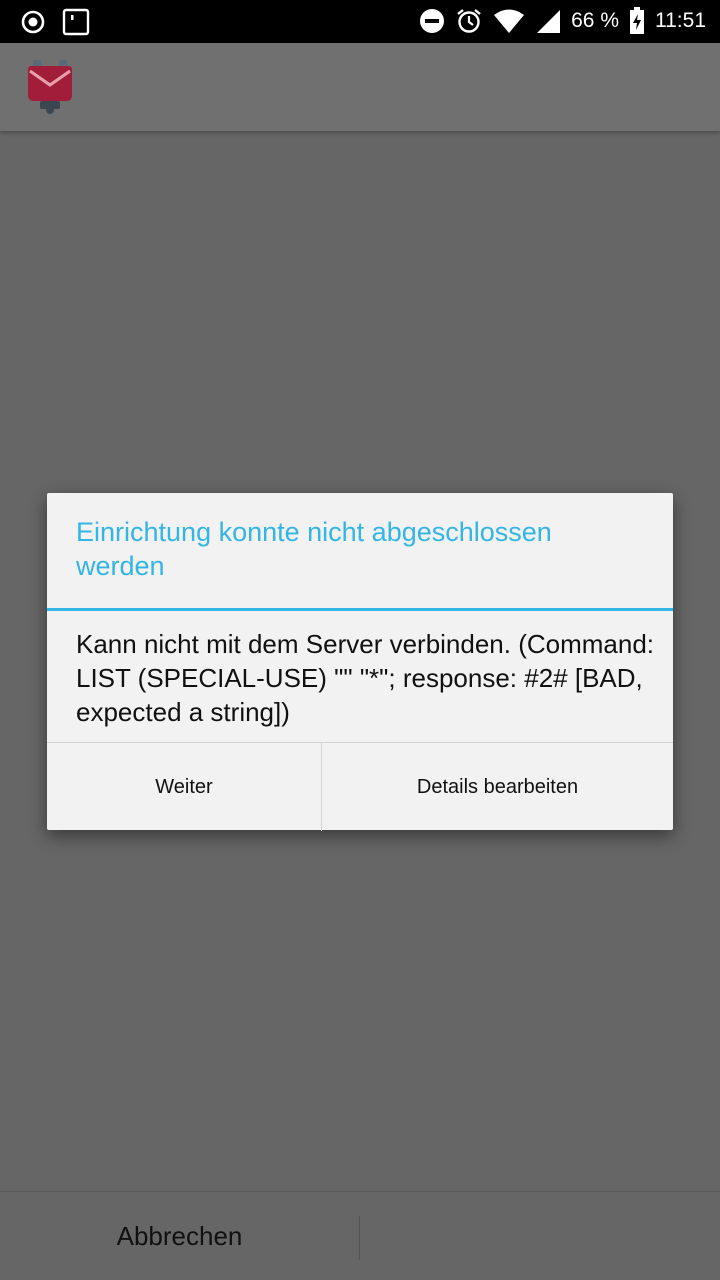  I want to click on cancel-button: Abbrechen, so click(179, 1236).